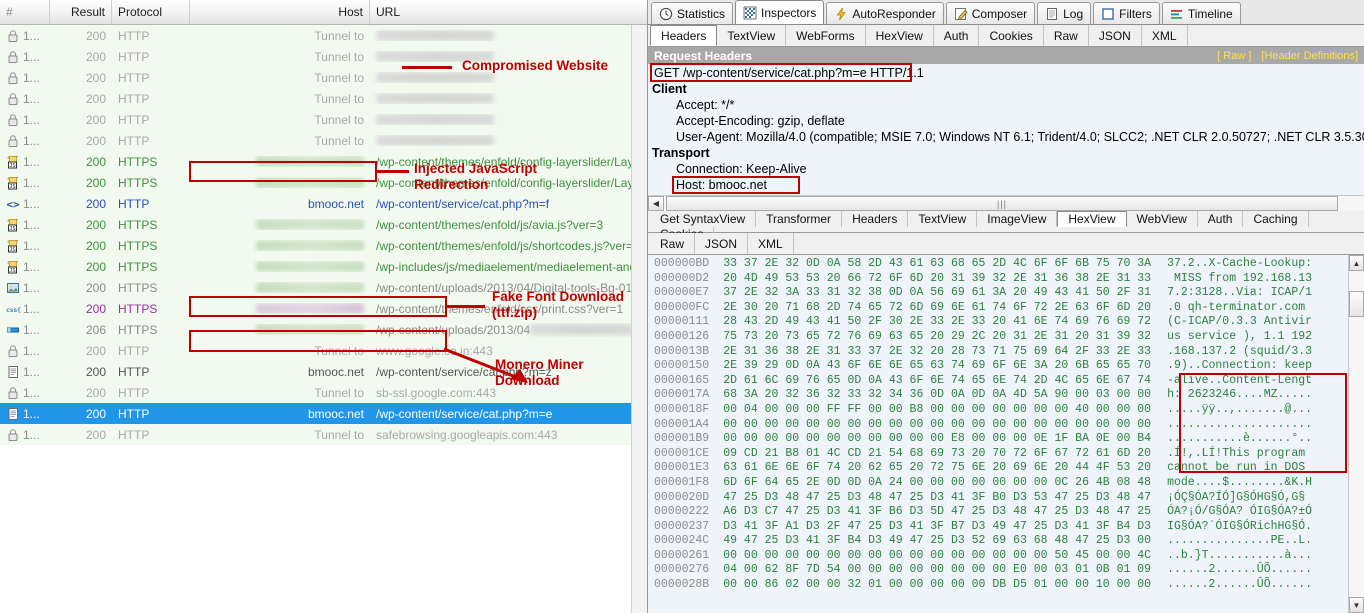 The width and height of the screenshot is (1364, 613). I want to click on column-header-url: URL, so click(508, 12).